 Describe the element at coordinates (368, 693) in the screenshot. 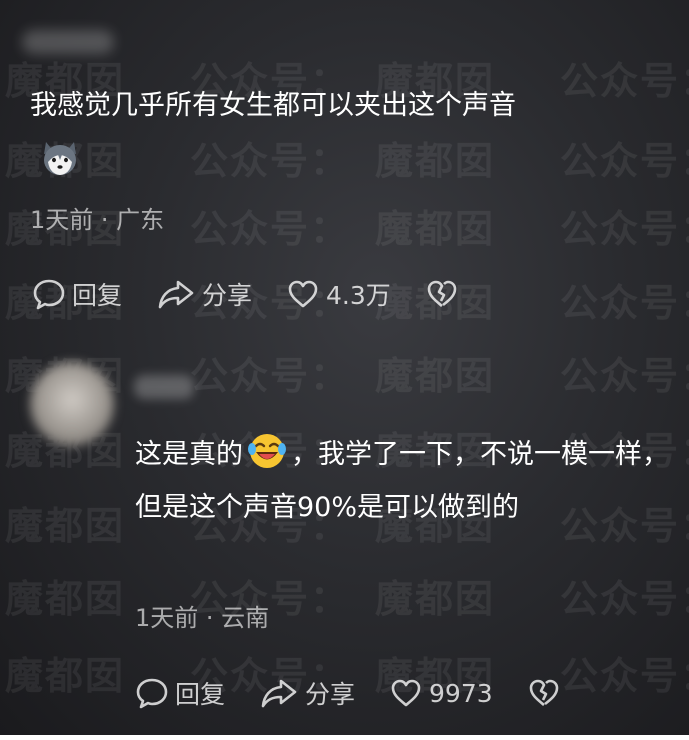

I see `reply-actions: 回复 分享 9973` at that location.